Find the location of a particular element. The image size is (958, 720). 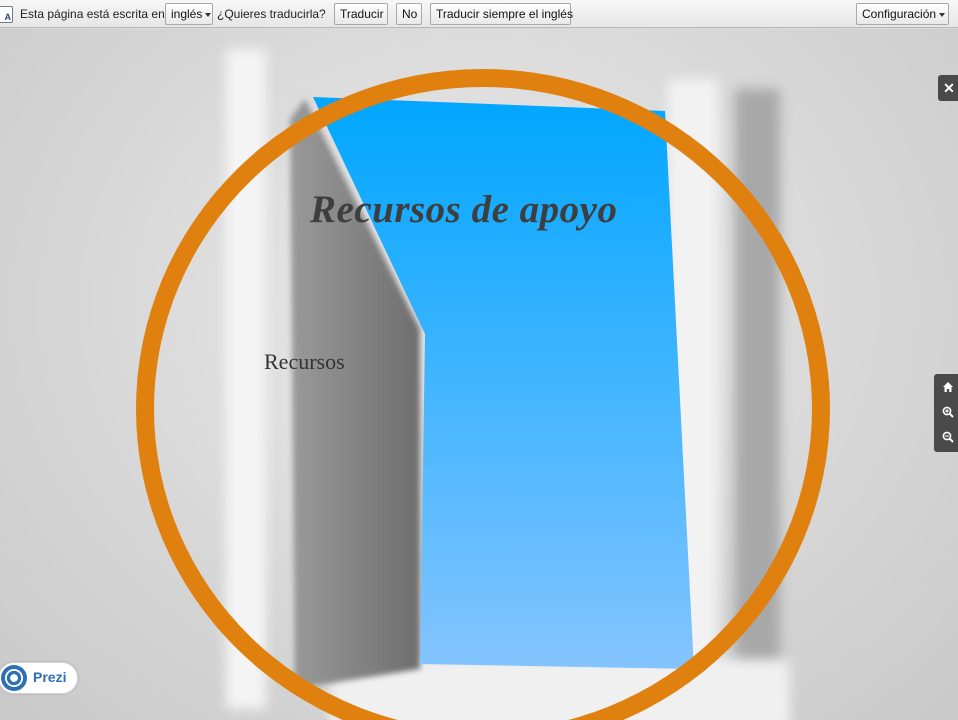

no-button: No is located at coordinates (409, 14).